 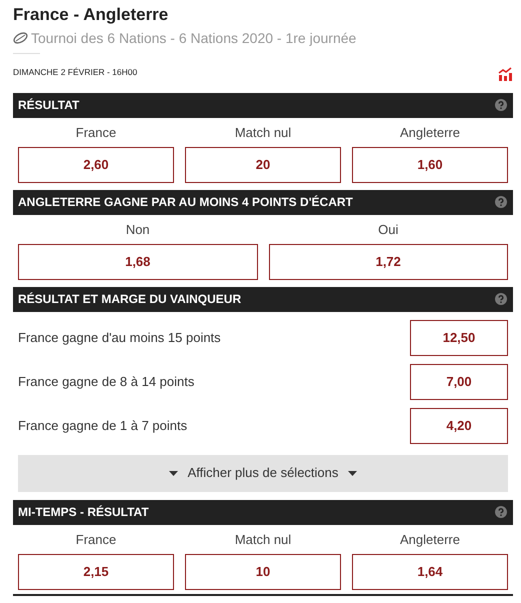 I want to click on match-date: DIMANCHE 2 FÉVRIER - 16H00, so click(x=75, y=73).